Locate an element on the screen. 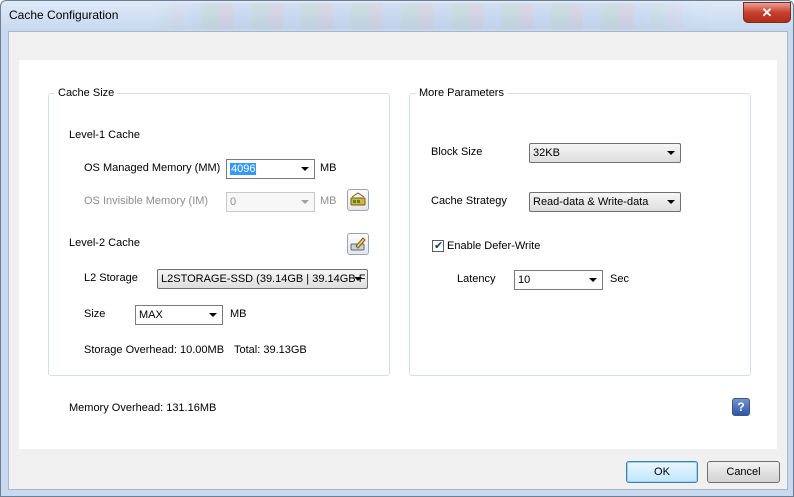 The height and width of the screenshot is (497, 794). l2-settings-button is located at coordinates (358, 244).